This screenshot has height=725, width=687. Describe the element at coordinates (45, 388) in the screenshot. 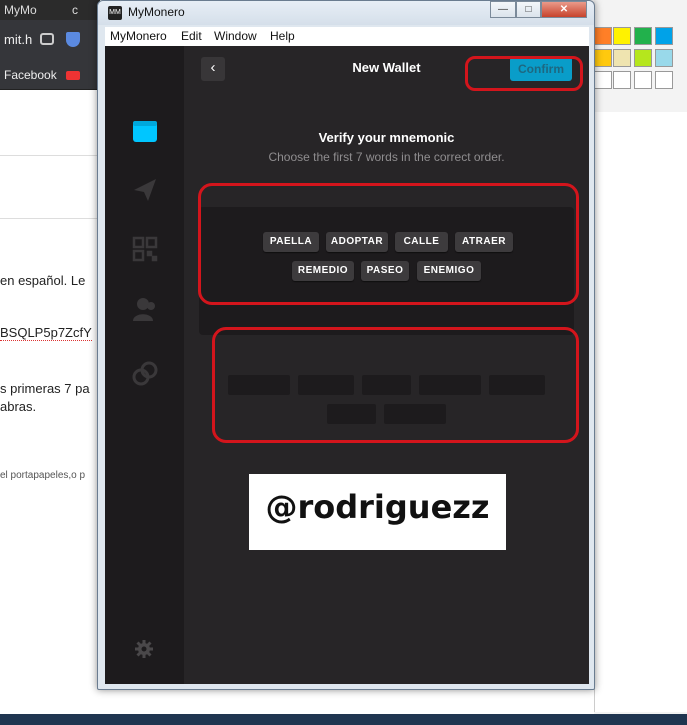

I see `doc-line: s primeras 7 pa` at that location.